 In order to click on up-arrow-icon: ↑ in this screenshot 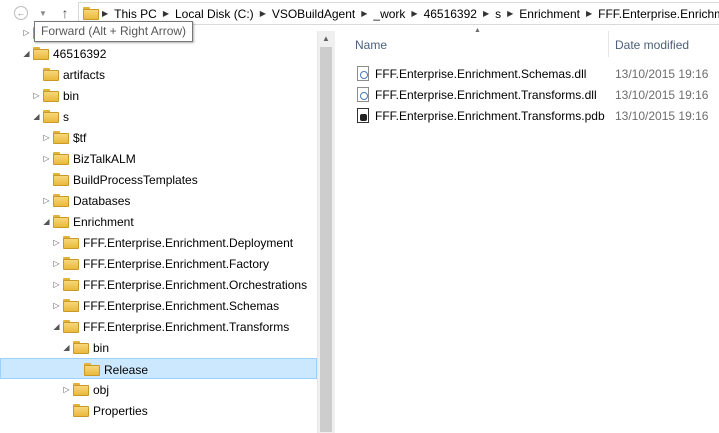, I will do `click(65, 13)`.